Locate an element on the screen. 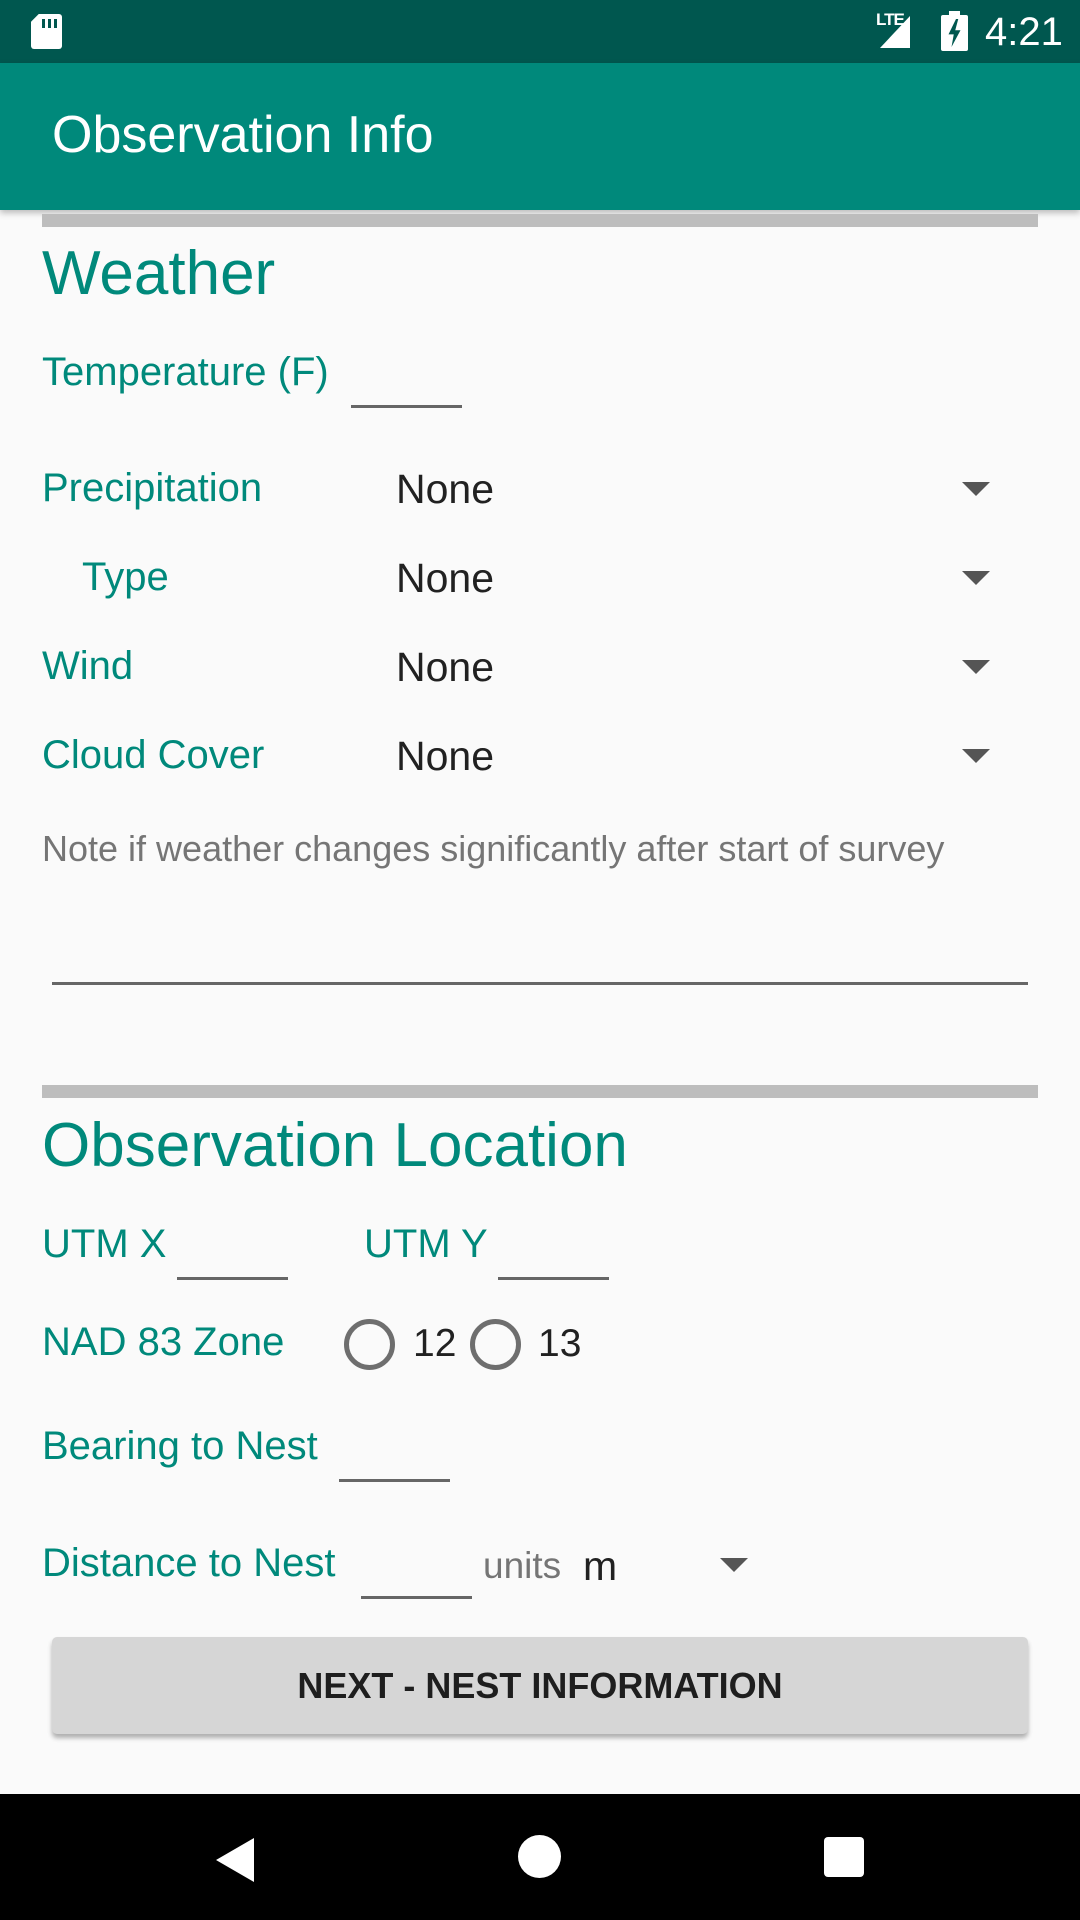 This screenshot has width=1080, height=1920. section-divider-location is located at coordinates (540, 1091).